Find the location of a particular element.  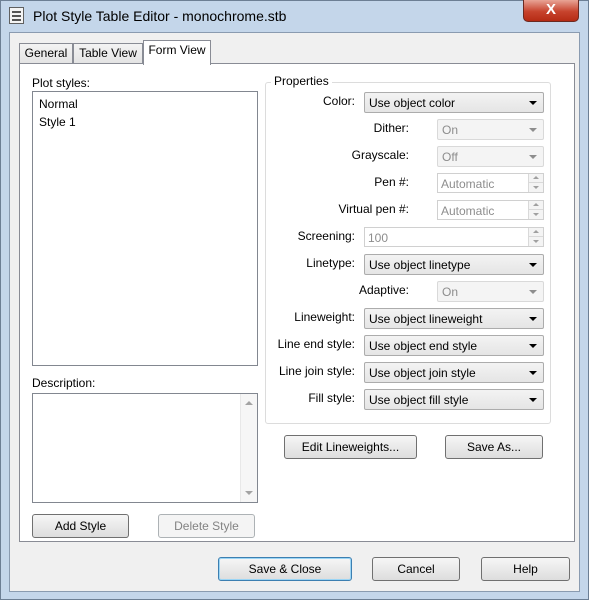

cancel-button: Cancel is located at coordinates (416, 569).